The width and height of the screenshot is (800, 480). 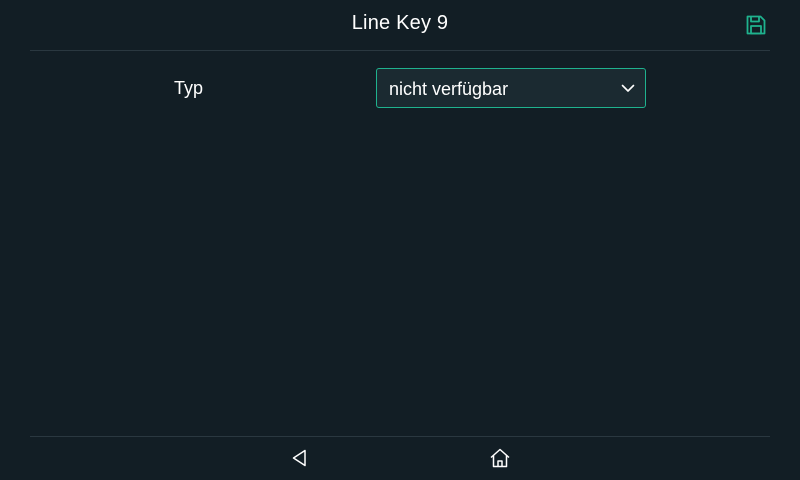 I want to click on save-icon, so click(x=756, y=25).